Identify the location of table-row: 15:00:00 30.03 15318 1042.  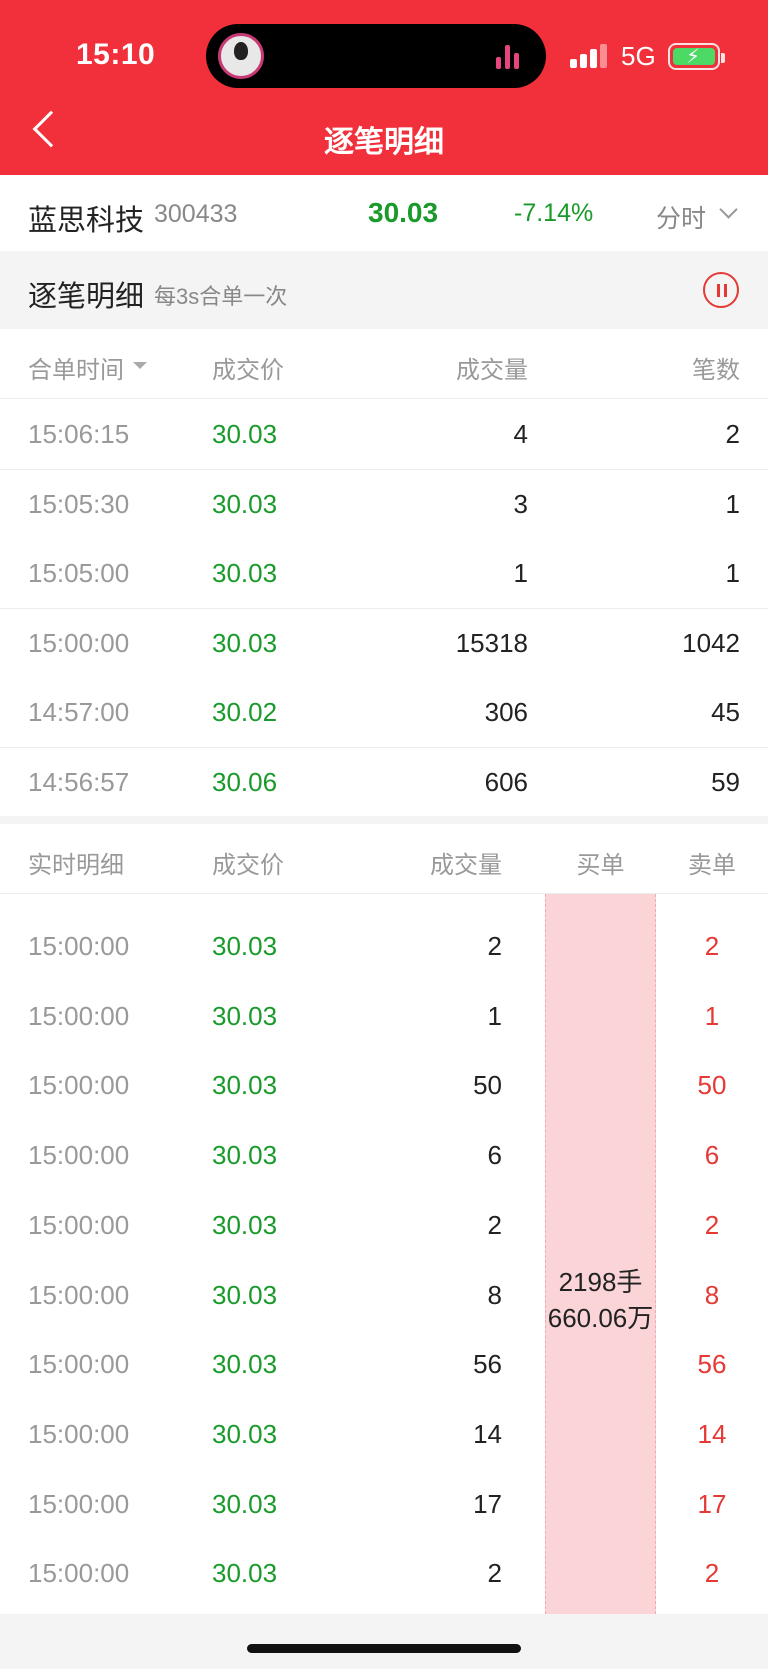
(384, 643).